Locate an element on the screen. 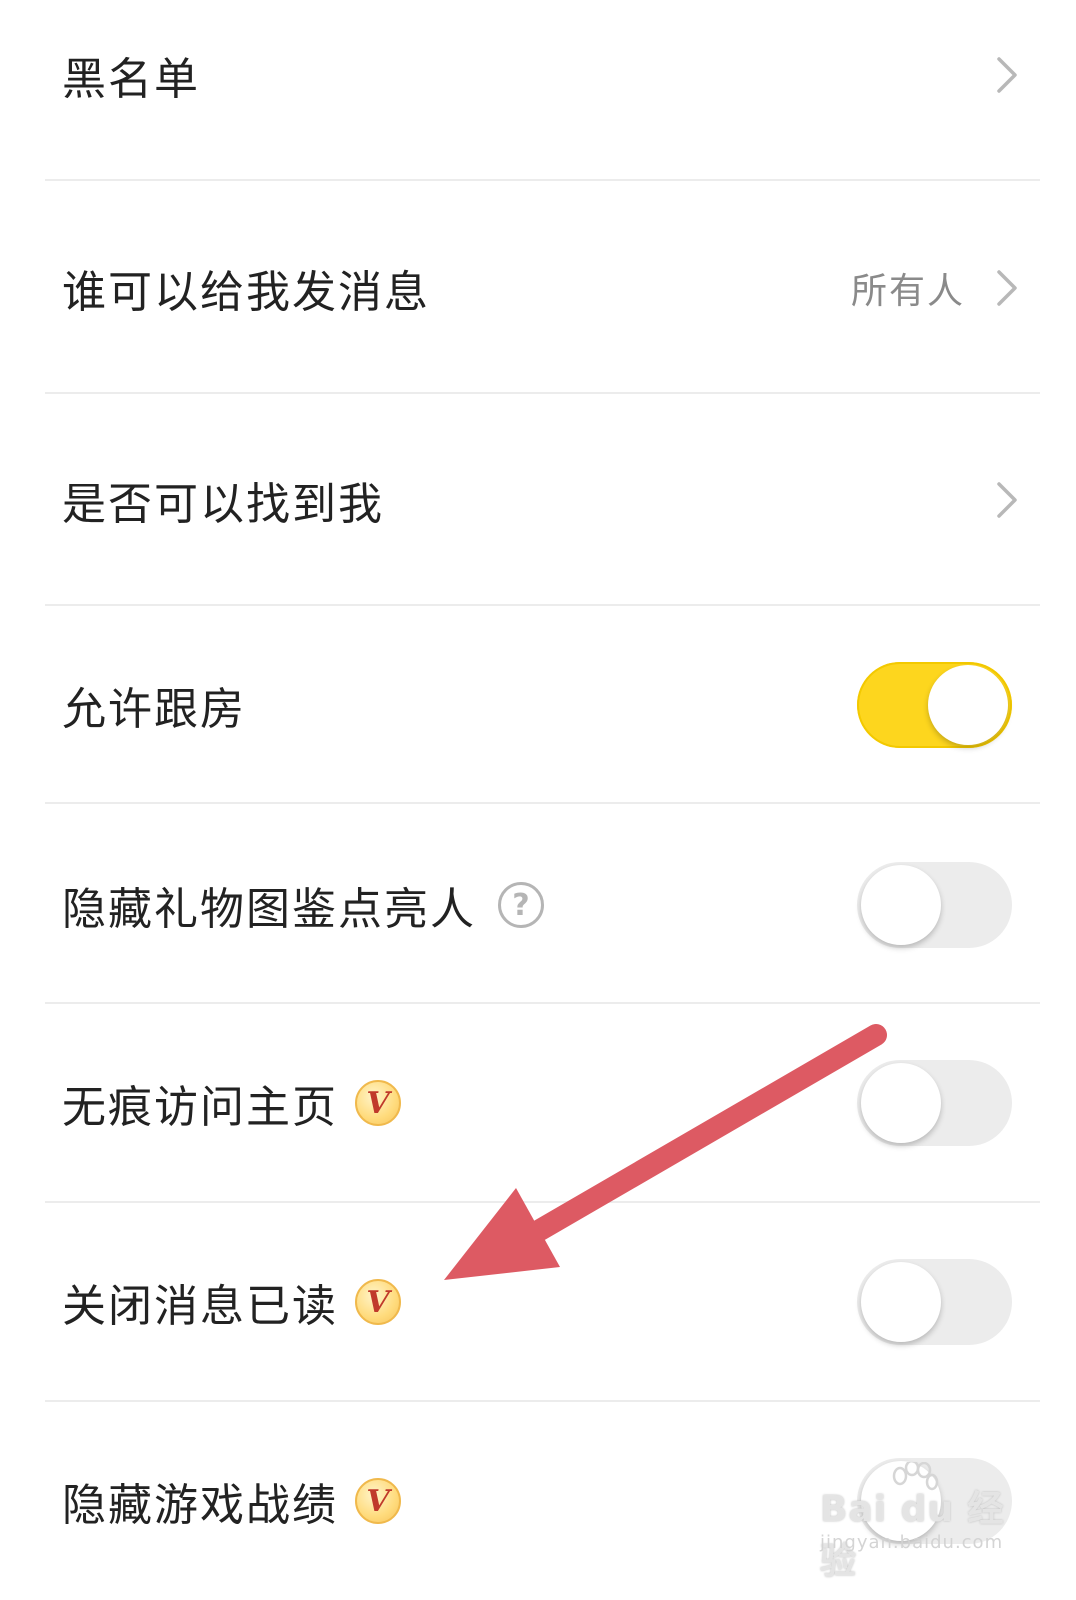 The width and height of the screenshot is (1076, 1600). close-read-receipt-toggle is located at coordinates (934, 1302).